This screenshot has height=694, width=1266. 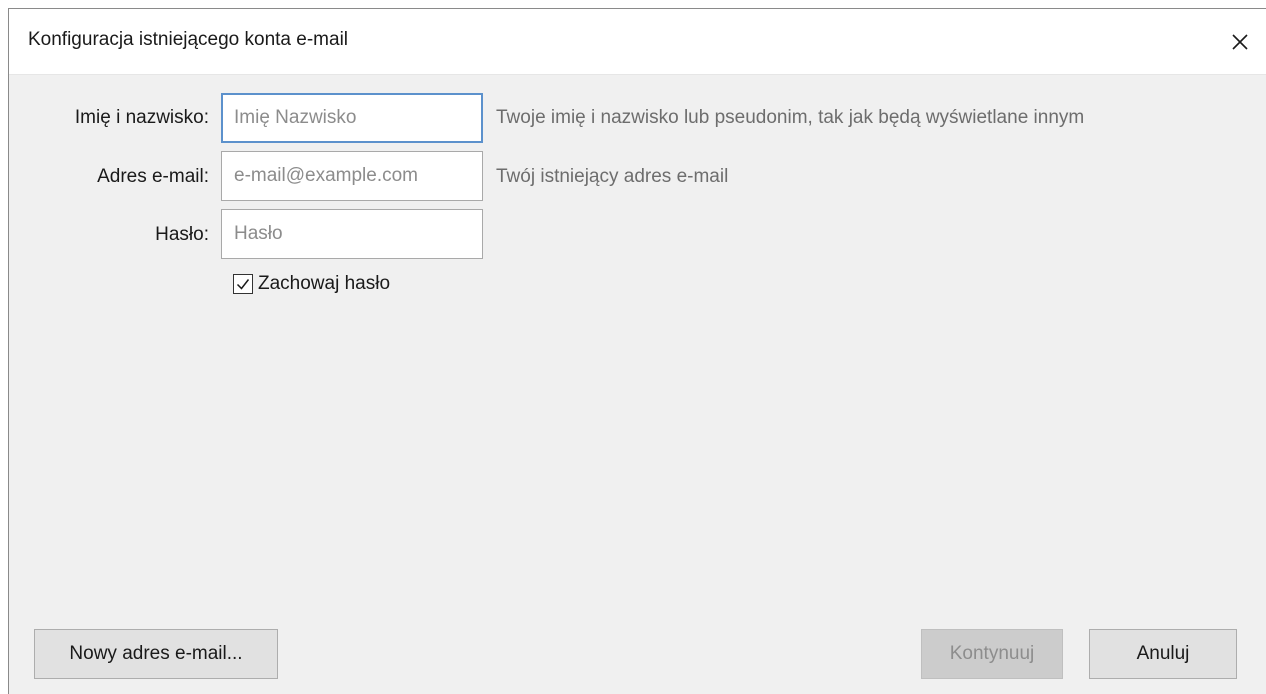 I want to click on password-input, so click(x=352, y=234).